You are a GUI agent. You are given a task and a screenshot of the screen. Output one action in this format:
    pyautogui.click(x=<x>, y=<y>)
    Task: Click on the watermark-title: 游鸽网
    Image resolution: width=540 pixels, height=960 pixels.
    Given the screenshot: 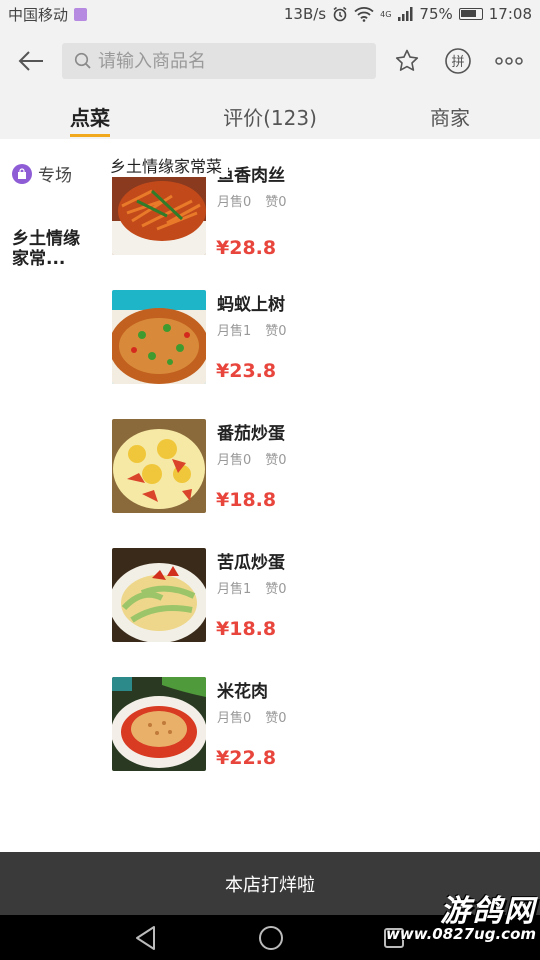 What is the action you would take?
    pyautogui.click(x=488, y=911)
    